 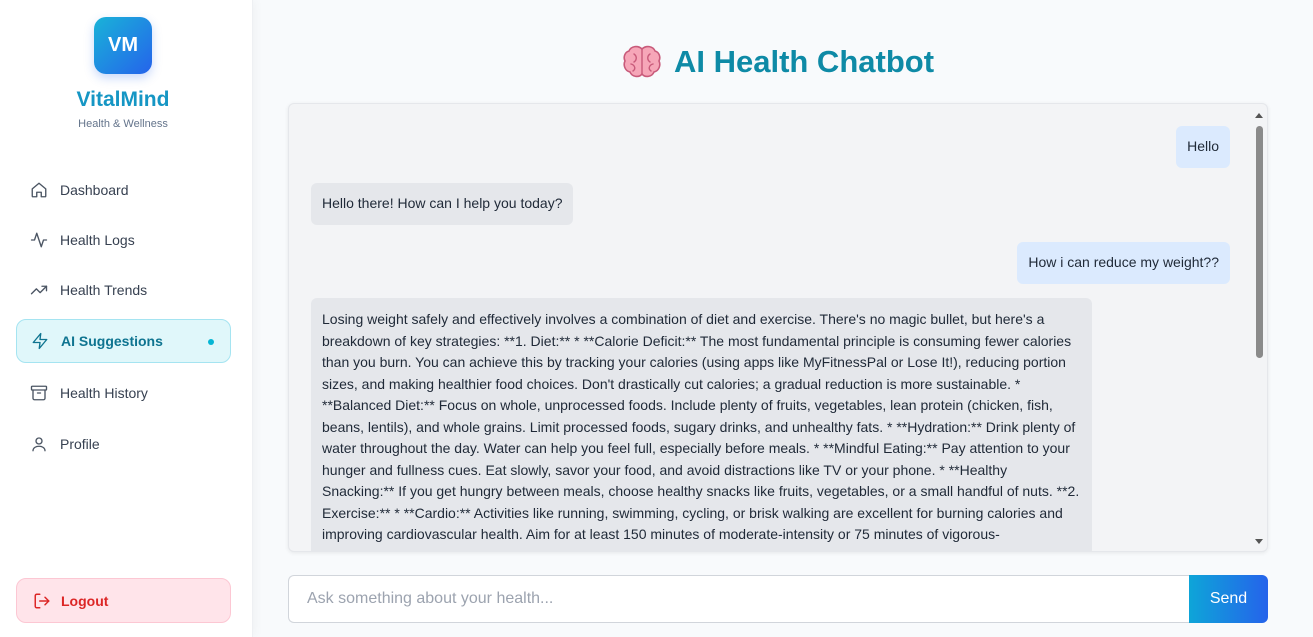 What do you see at coordinates (39, 240) in the screenshot?
I see `activity-icon` at bounding box center [39, 240].